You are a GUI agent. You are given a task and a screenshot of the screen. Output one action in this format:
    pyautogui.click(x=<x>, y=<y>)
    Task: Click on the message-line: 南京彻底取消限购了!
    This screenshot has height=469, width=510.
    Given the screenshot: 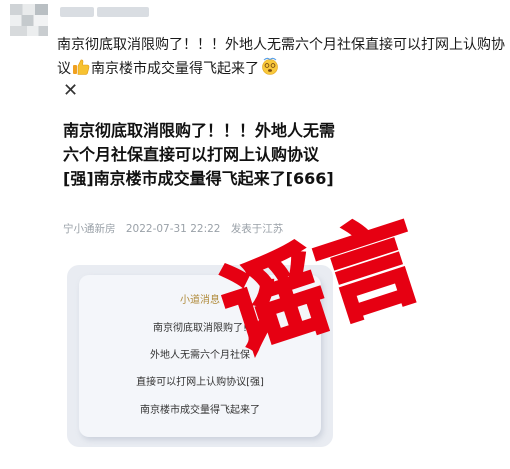 What is the action you would take?
    pyautogui.click(x=199, y=328)
    